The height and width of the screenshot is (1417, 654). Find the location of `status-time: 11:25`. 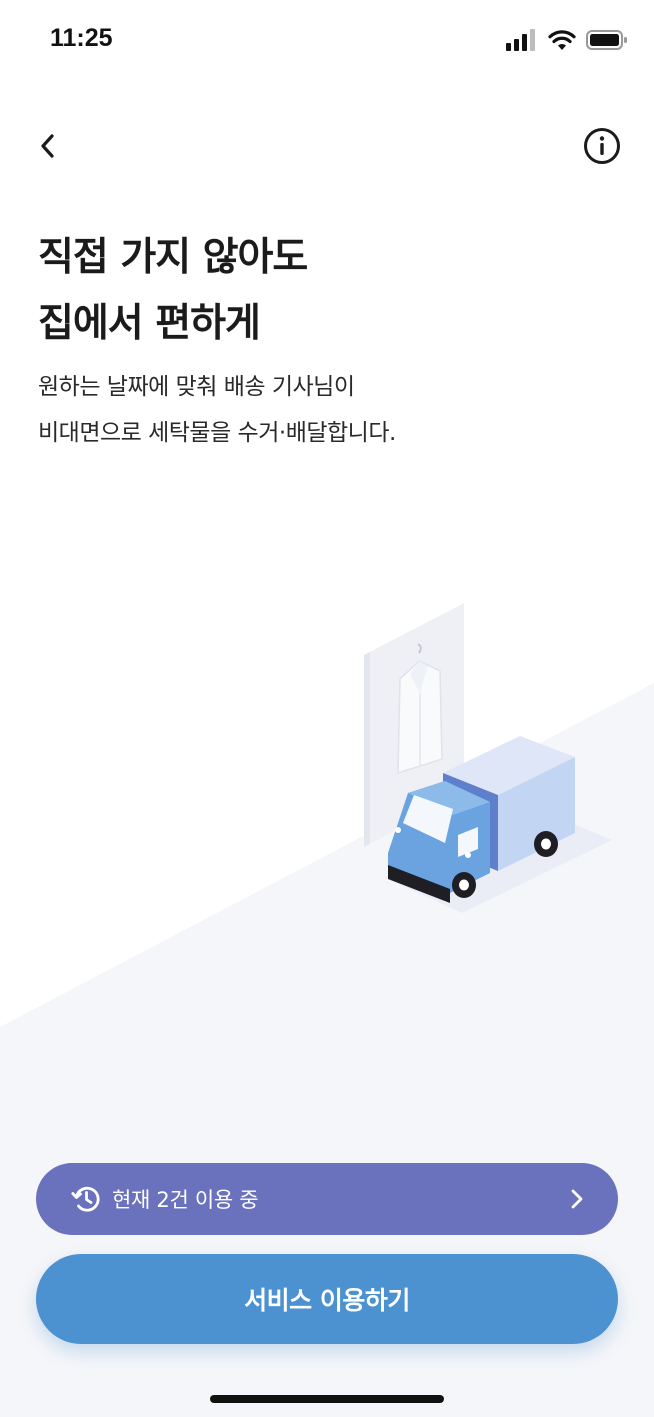

status-time: 11:25 is located at coordinates (81, 38).